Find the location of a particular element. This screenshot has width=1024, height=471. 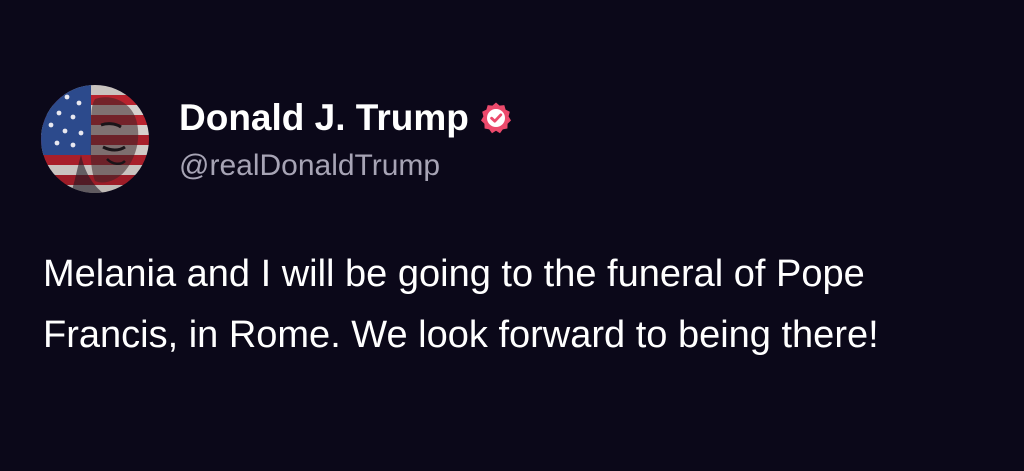

post-header: Donald J. Trump @realDonaldTrump is located at coordinates (277, 139).